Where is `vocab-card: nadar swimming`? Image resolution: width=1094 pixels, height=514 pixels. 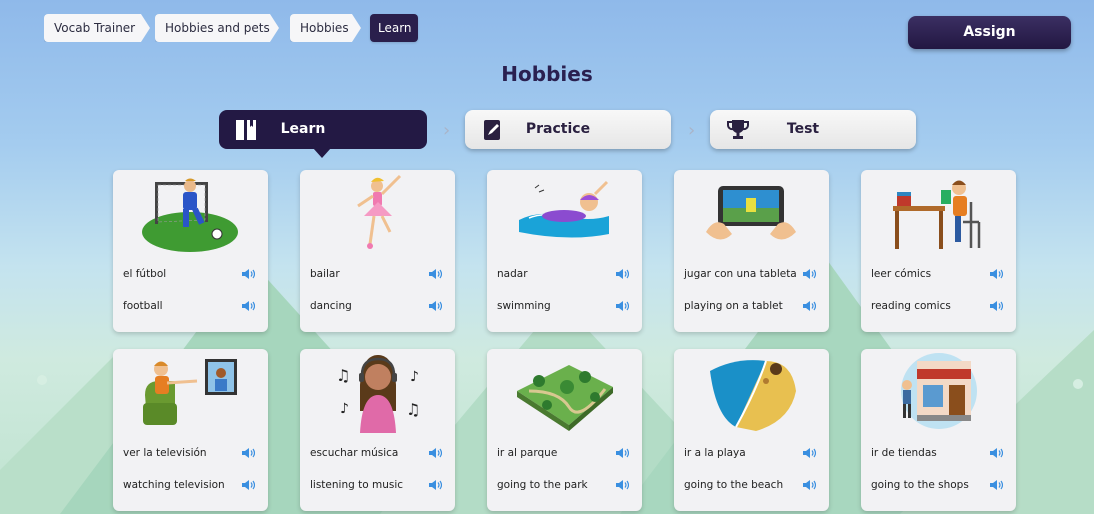
vocab-card: nadar swimming is located at coordinates (564, 251).